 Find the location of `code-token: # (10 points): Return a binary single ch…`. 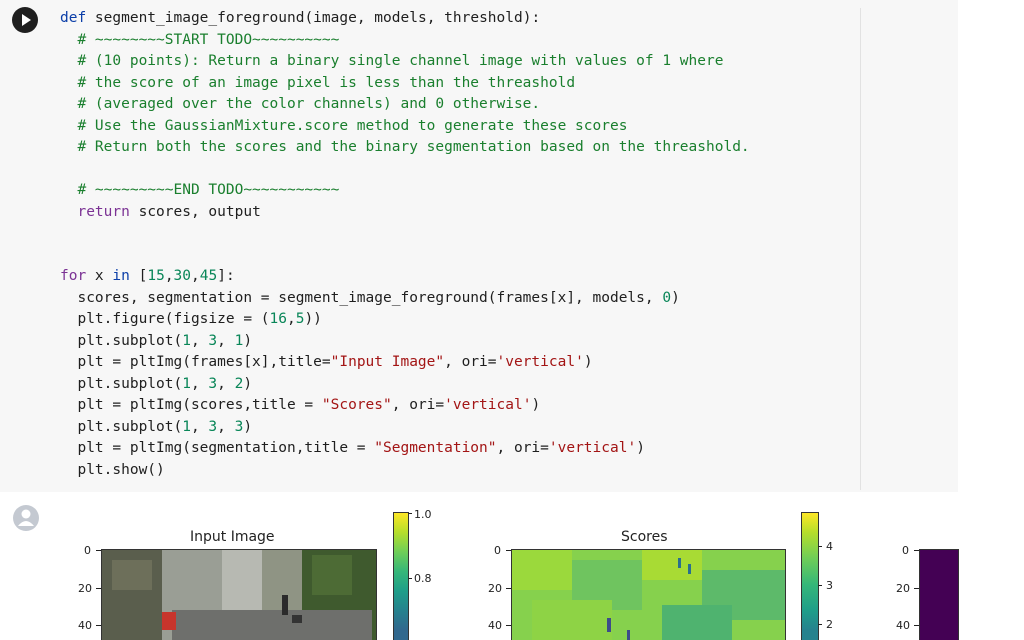

code-token: # (10 points): Return a binary single ch… is located at coordinates (392, 61).